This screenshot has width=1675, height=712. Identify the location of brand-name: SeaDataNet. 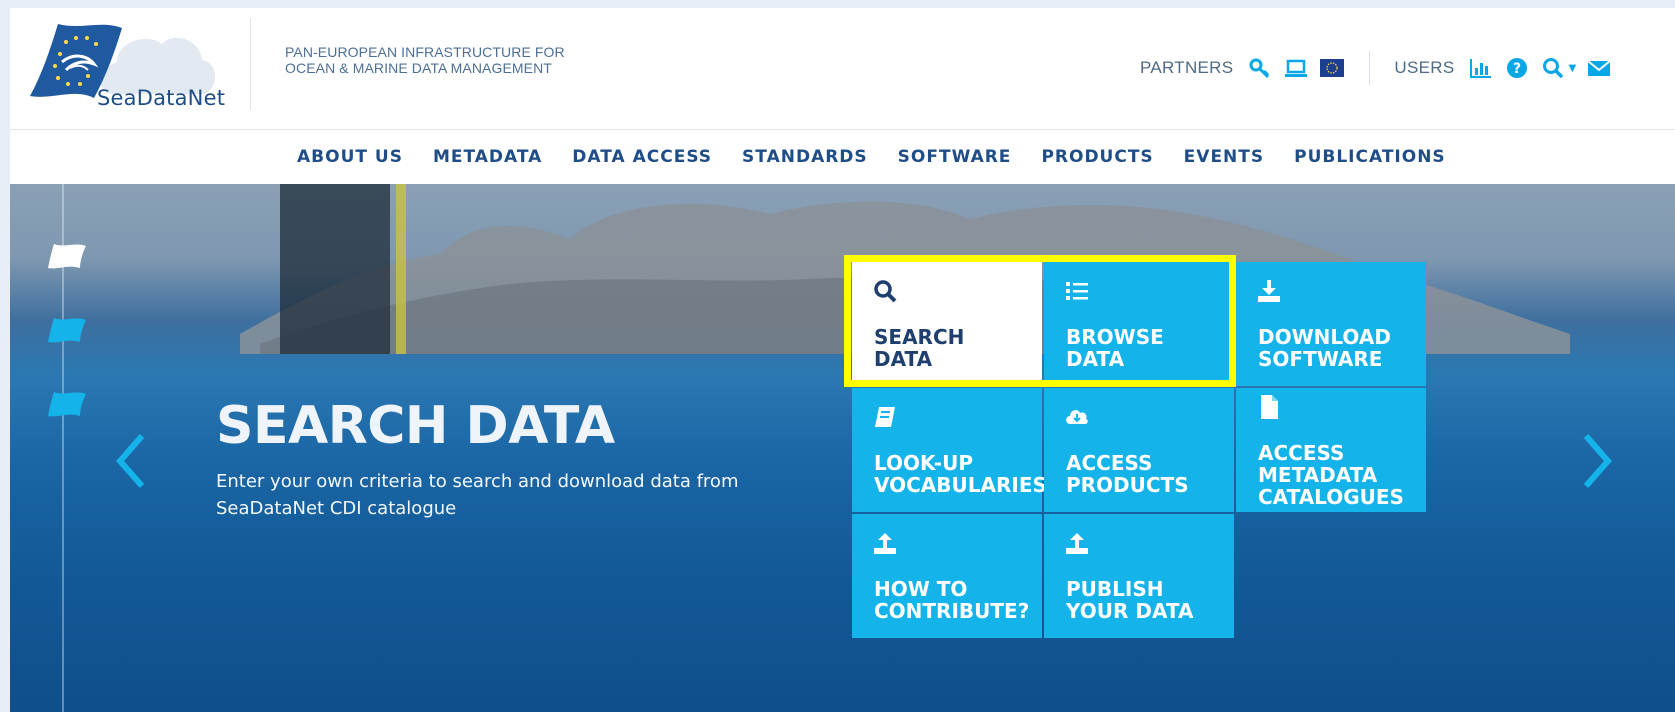
(161, 98).